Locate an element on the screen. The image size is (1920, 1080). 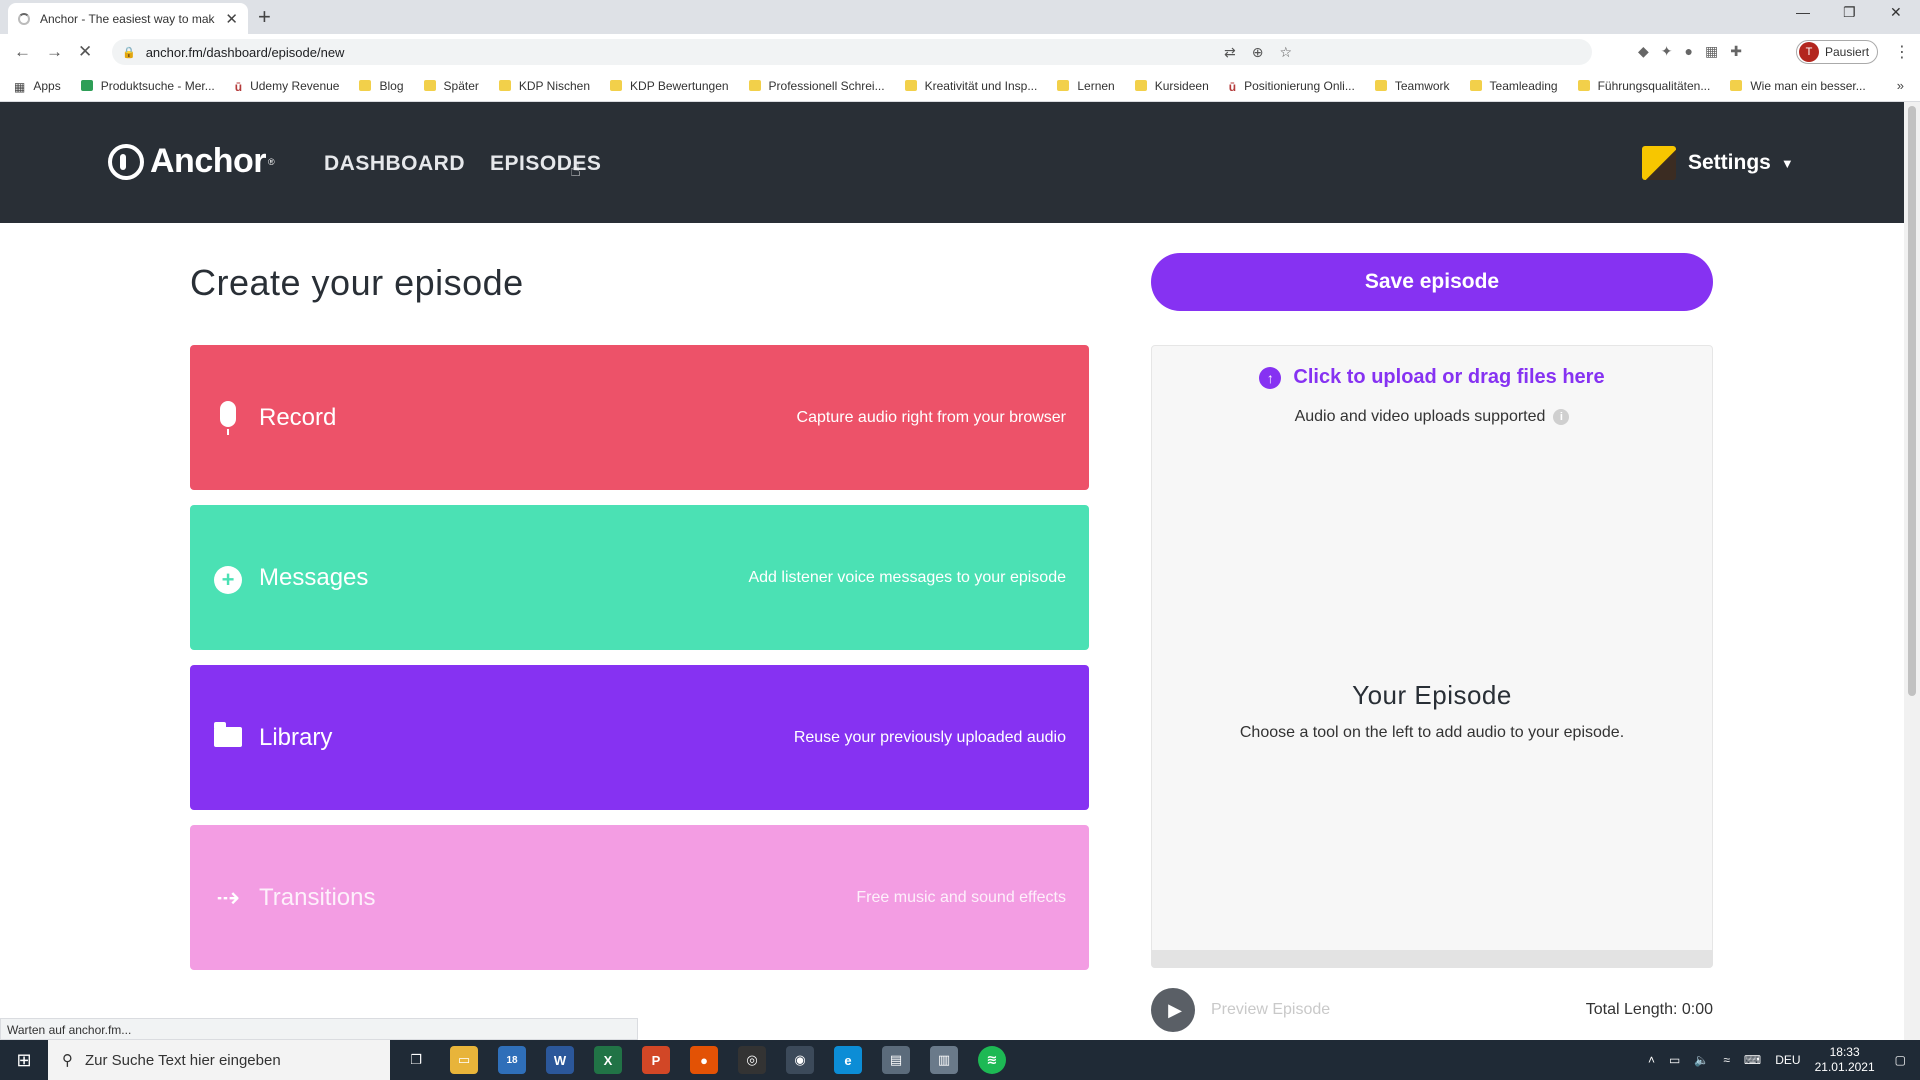
minimize-icon: — is located at coordinates (1803, 12).